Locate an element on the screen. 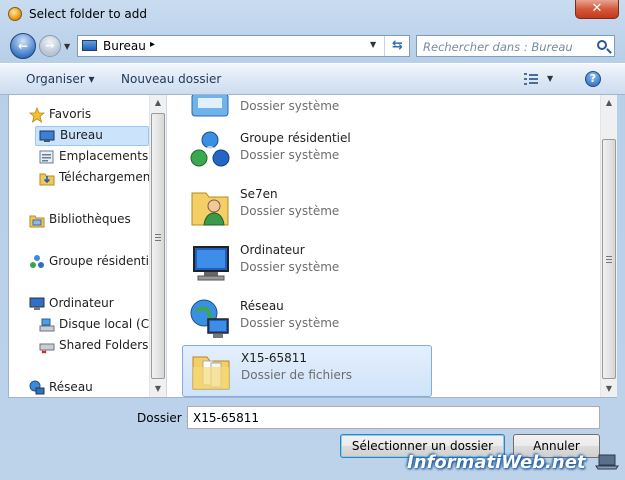 This screenshot has height=480, width=625. folder-field-label: Dossier : is located at coordinates (163, 418).